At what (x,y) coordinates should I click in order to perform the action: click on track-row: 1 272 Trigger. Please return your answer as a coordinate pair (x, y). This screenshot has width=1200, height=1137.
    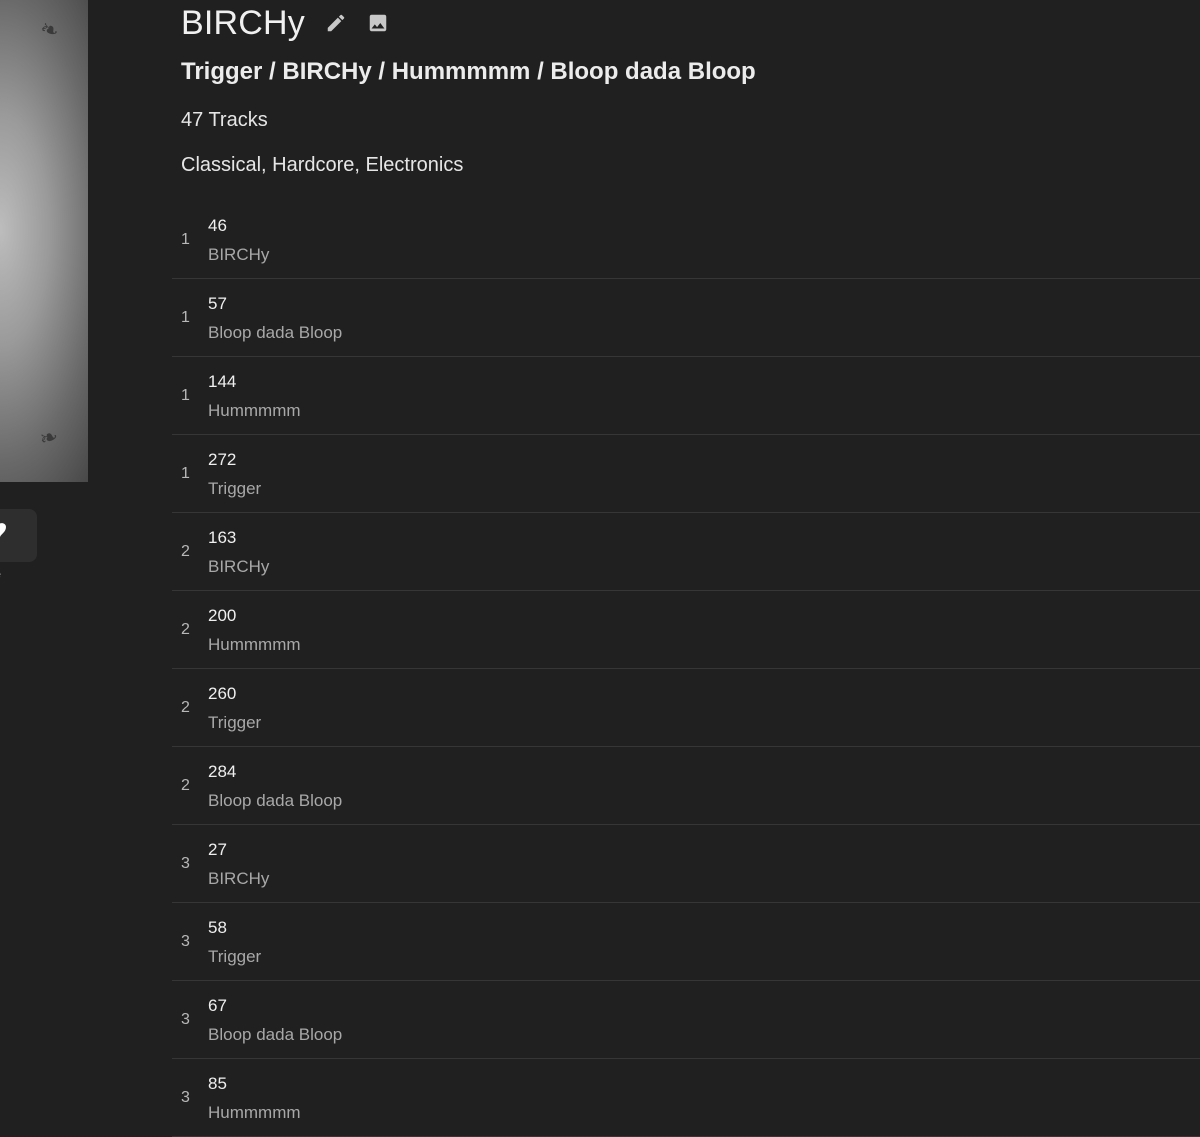
    Looking at the image, I should click on (686, 474).